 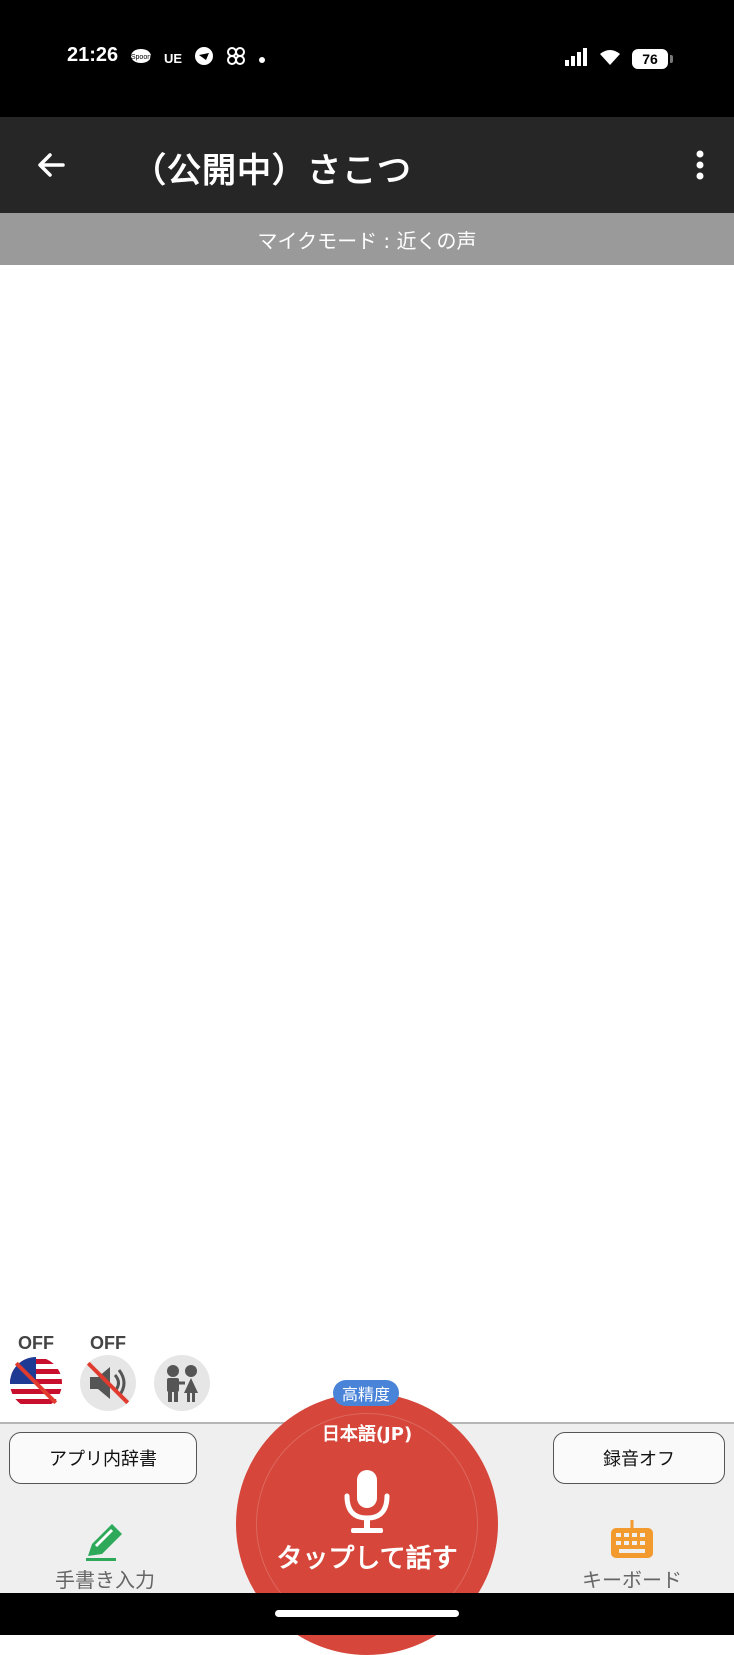 I want to click on home-indicator, so click(x=367, y=1613).